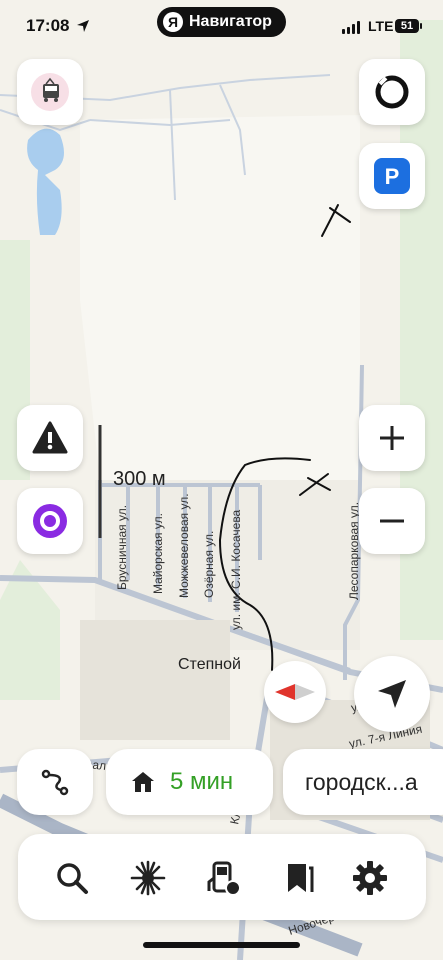 The height and width of the screenshot is (960, 443). I want to click on compass-button, so click(295, 692).